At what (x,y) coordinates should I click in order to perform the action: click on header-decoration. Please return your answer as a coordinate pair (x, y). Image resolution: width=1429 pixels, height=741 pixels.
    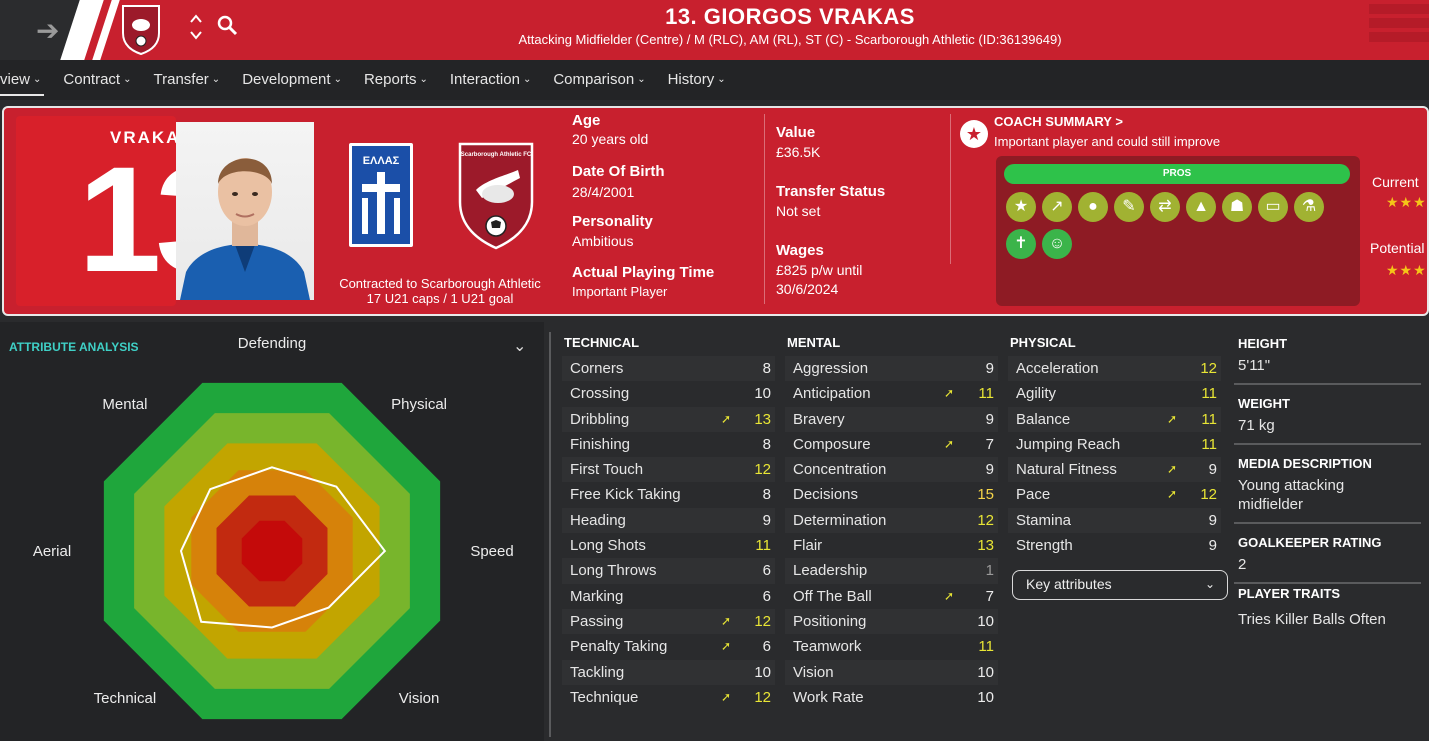
    Looking at the image, I should click on (1399, 23).